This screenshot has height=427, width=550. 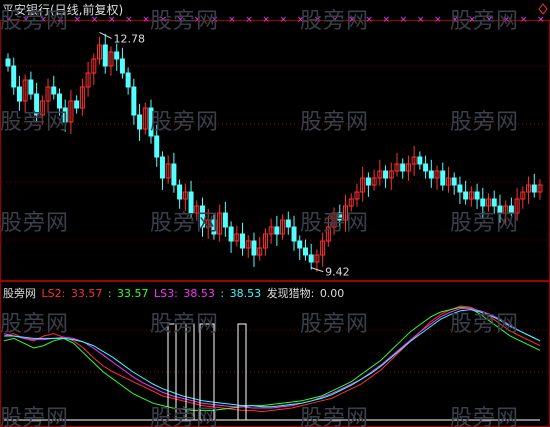 What do you see at coordinates (19, 293) in the screenshot?
I see `indicator-name: 股旁网` at bounding box center [19, 293].